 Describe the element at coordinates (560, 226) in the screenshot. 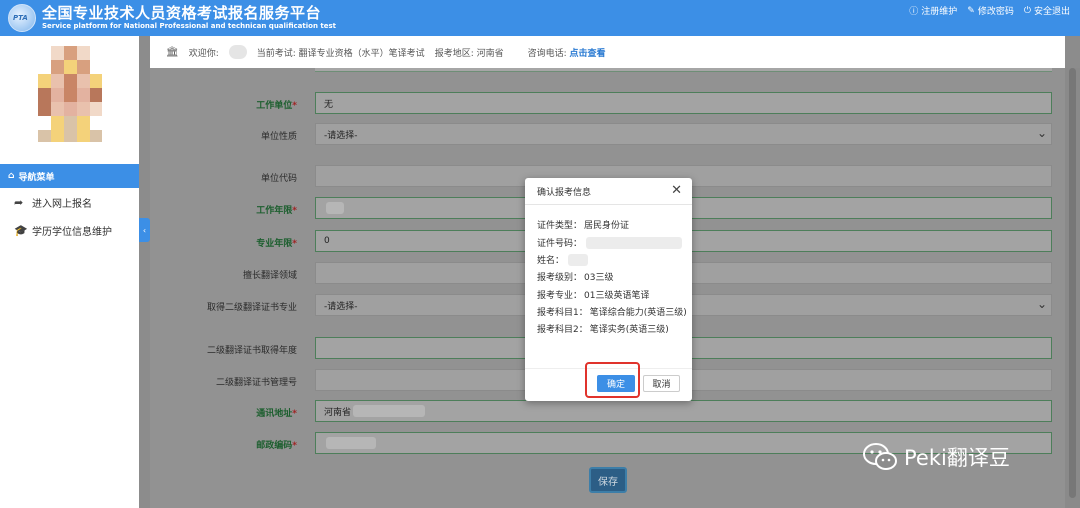

I see `dialog-info-label: 证件类型：` at that location.